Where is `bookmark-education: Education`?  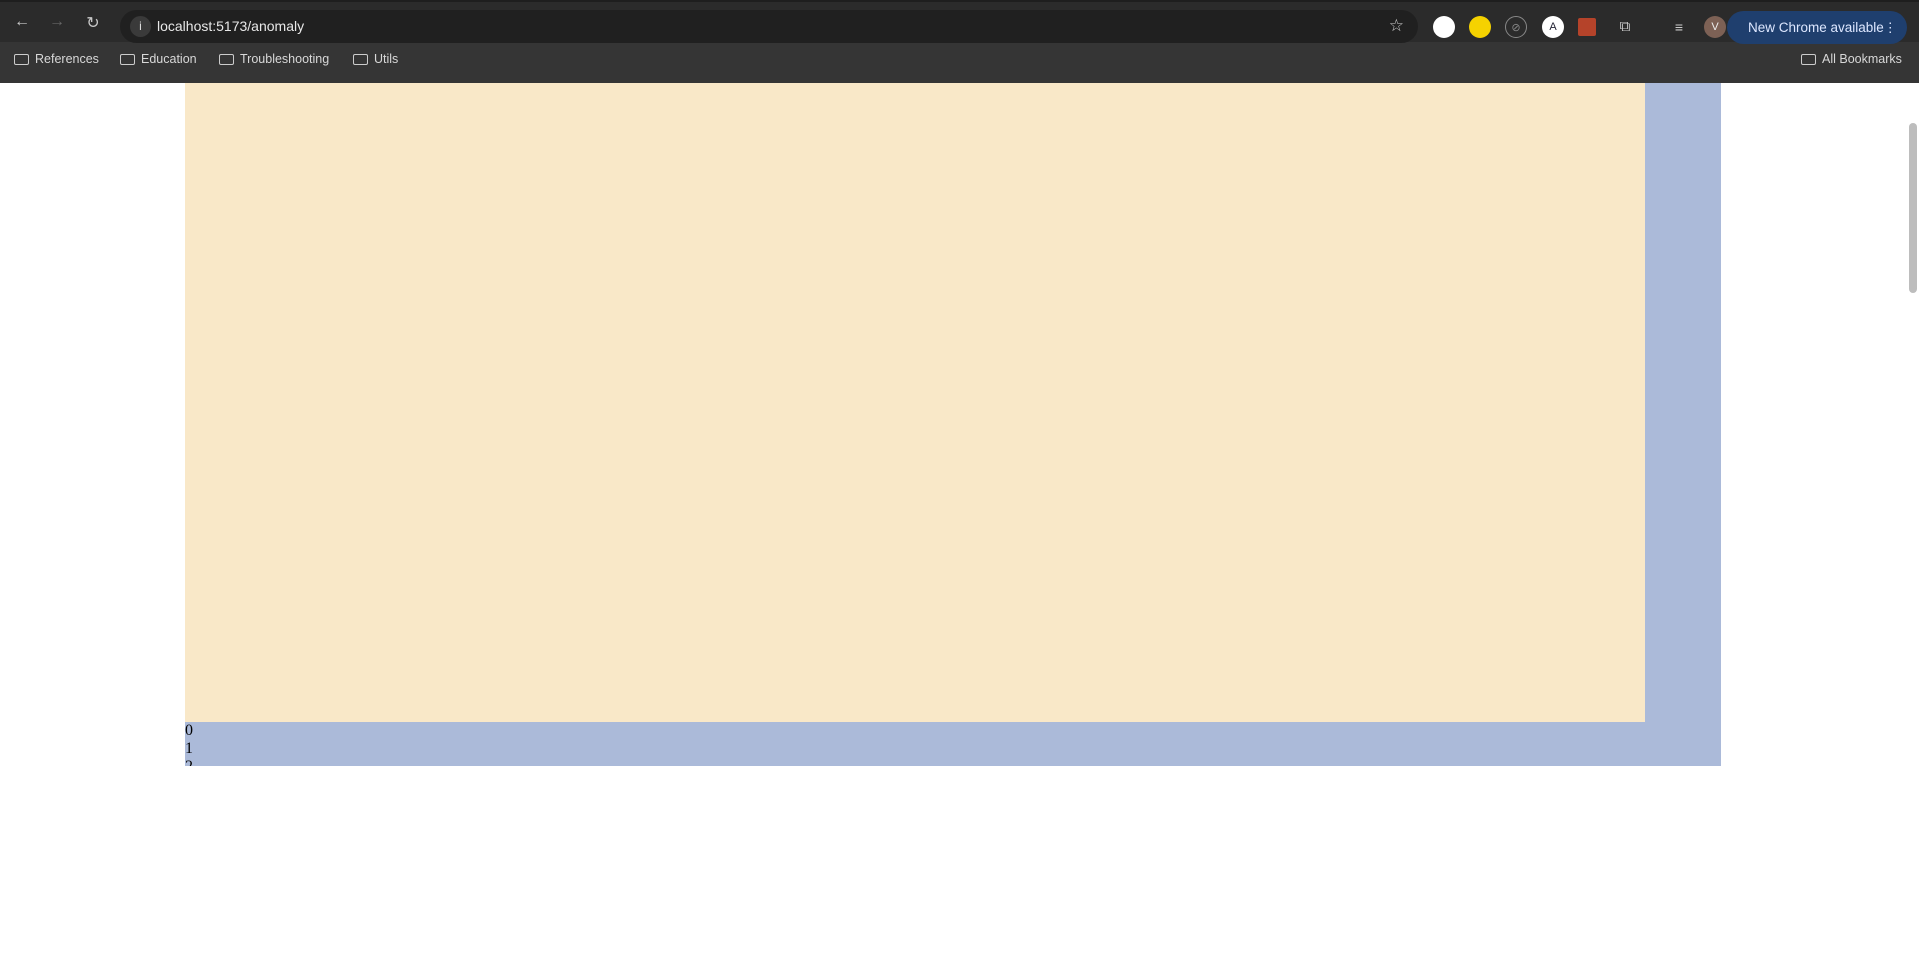 bookmark-education: Education is located at coordinates (158, 59).